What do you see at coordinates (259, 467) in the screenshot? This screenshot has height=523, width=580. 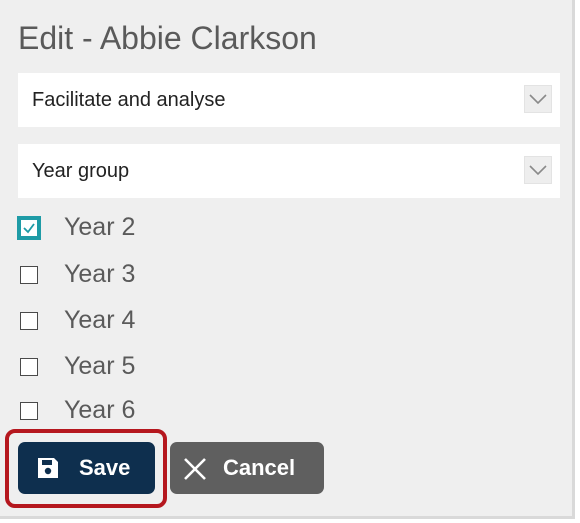 I see `cancel-button-label: Cancel` at bounding box center [259, 467].